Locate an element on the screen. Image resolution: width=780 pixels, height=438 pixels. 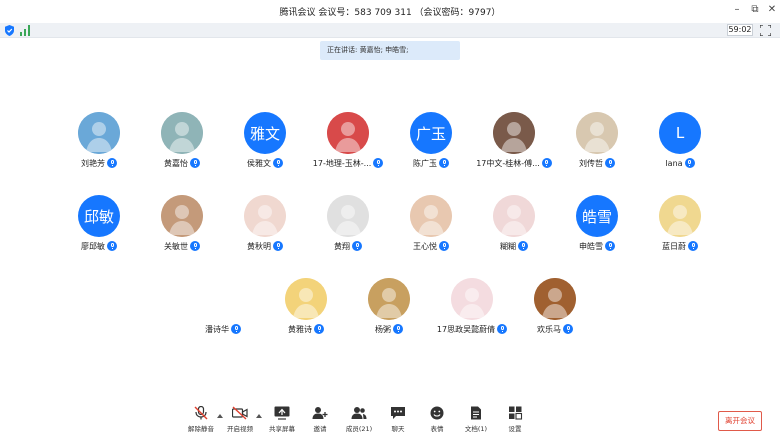
participant-tile: 广玉 陈广玉 is located at coordinates (431, 142).